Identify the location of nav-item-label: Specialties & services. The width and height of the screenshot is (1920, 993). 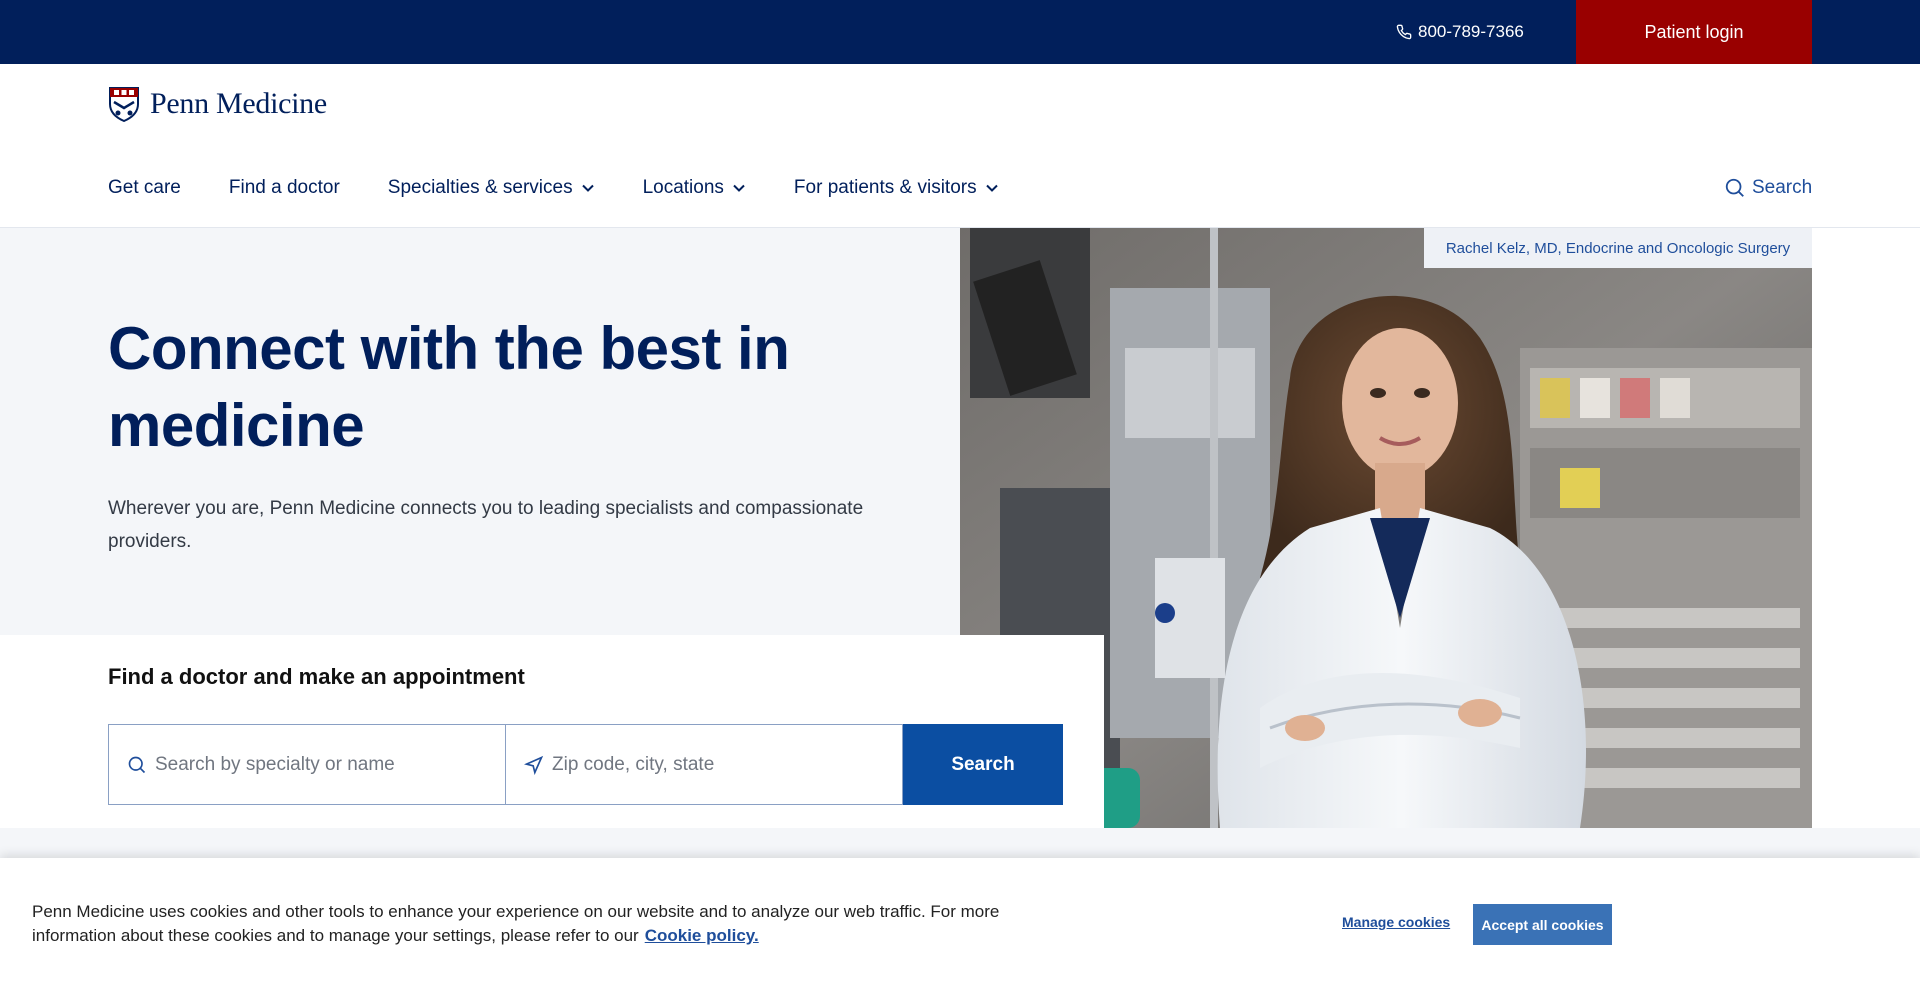
(480, 187).